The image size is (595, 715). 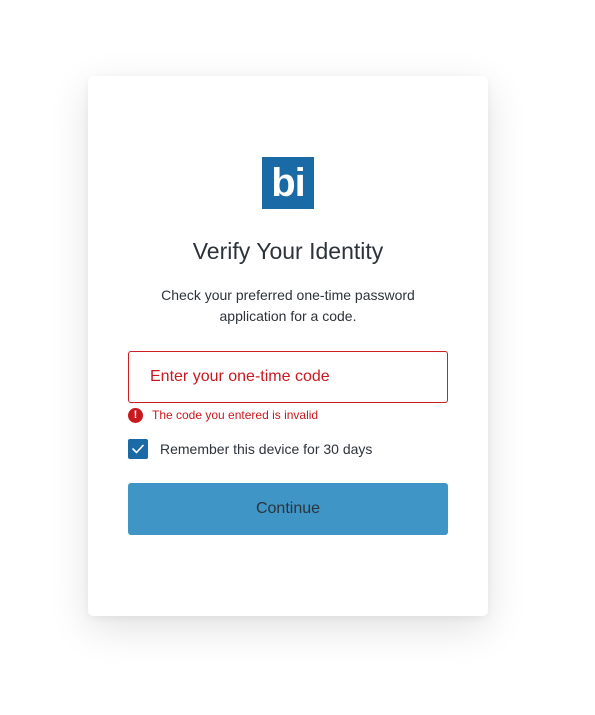 I want to click on error-text: The code you entered is invalid, so click(x=235, y=415).